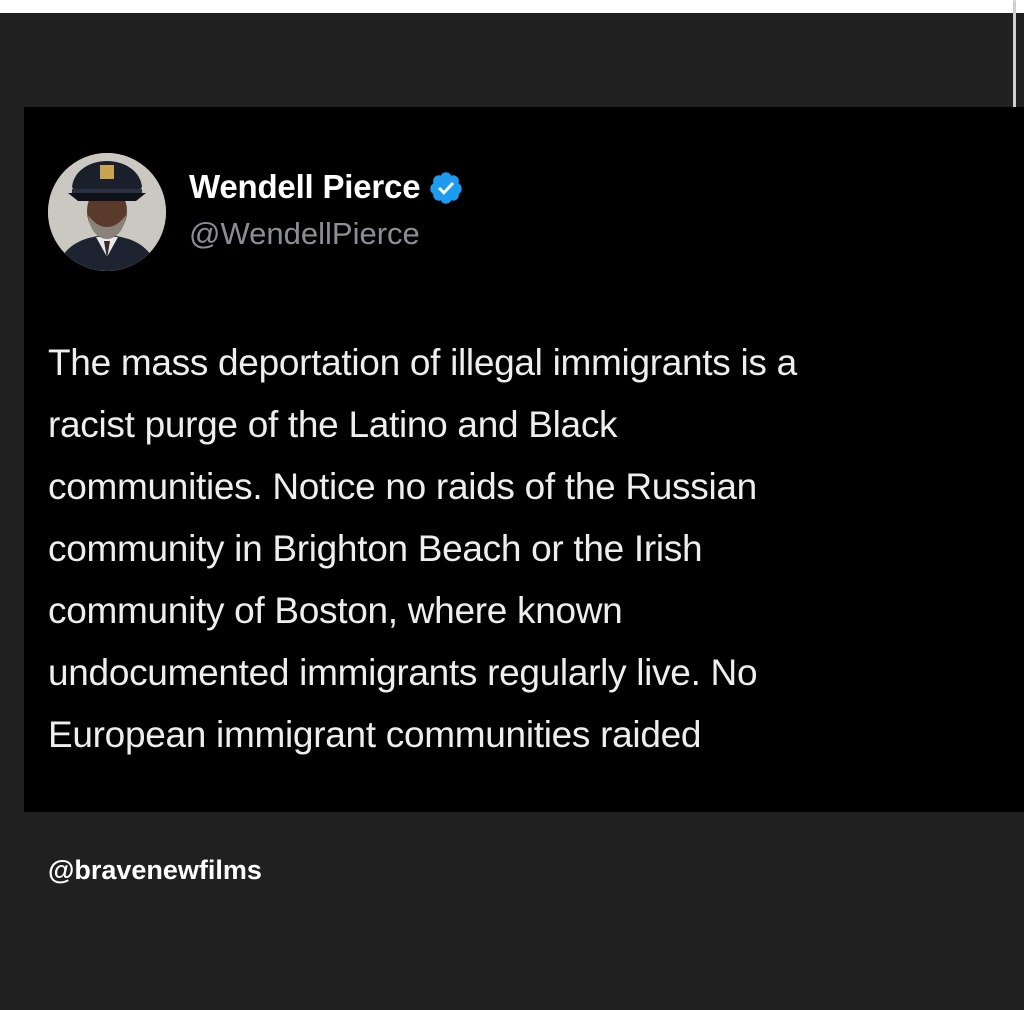  Describe the element at coordinates (304, 234) in the screenshot. I see `author-handle: @WendellPierce` at that location.